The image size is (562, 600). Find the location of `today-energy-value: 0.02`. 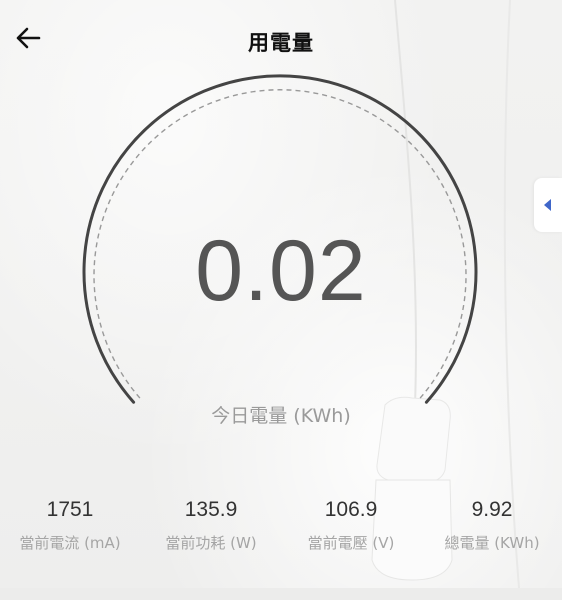

today-energy-value: 0.02 is located at coordinates (281, 271).